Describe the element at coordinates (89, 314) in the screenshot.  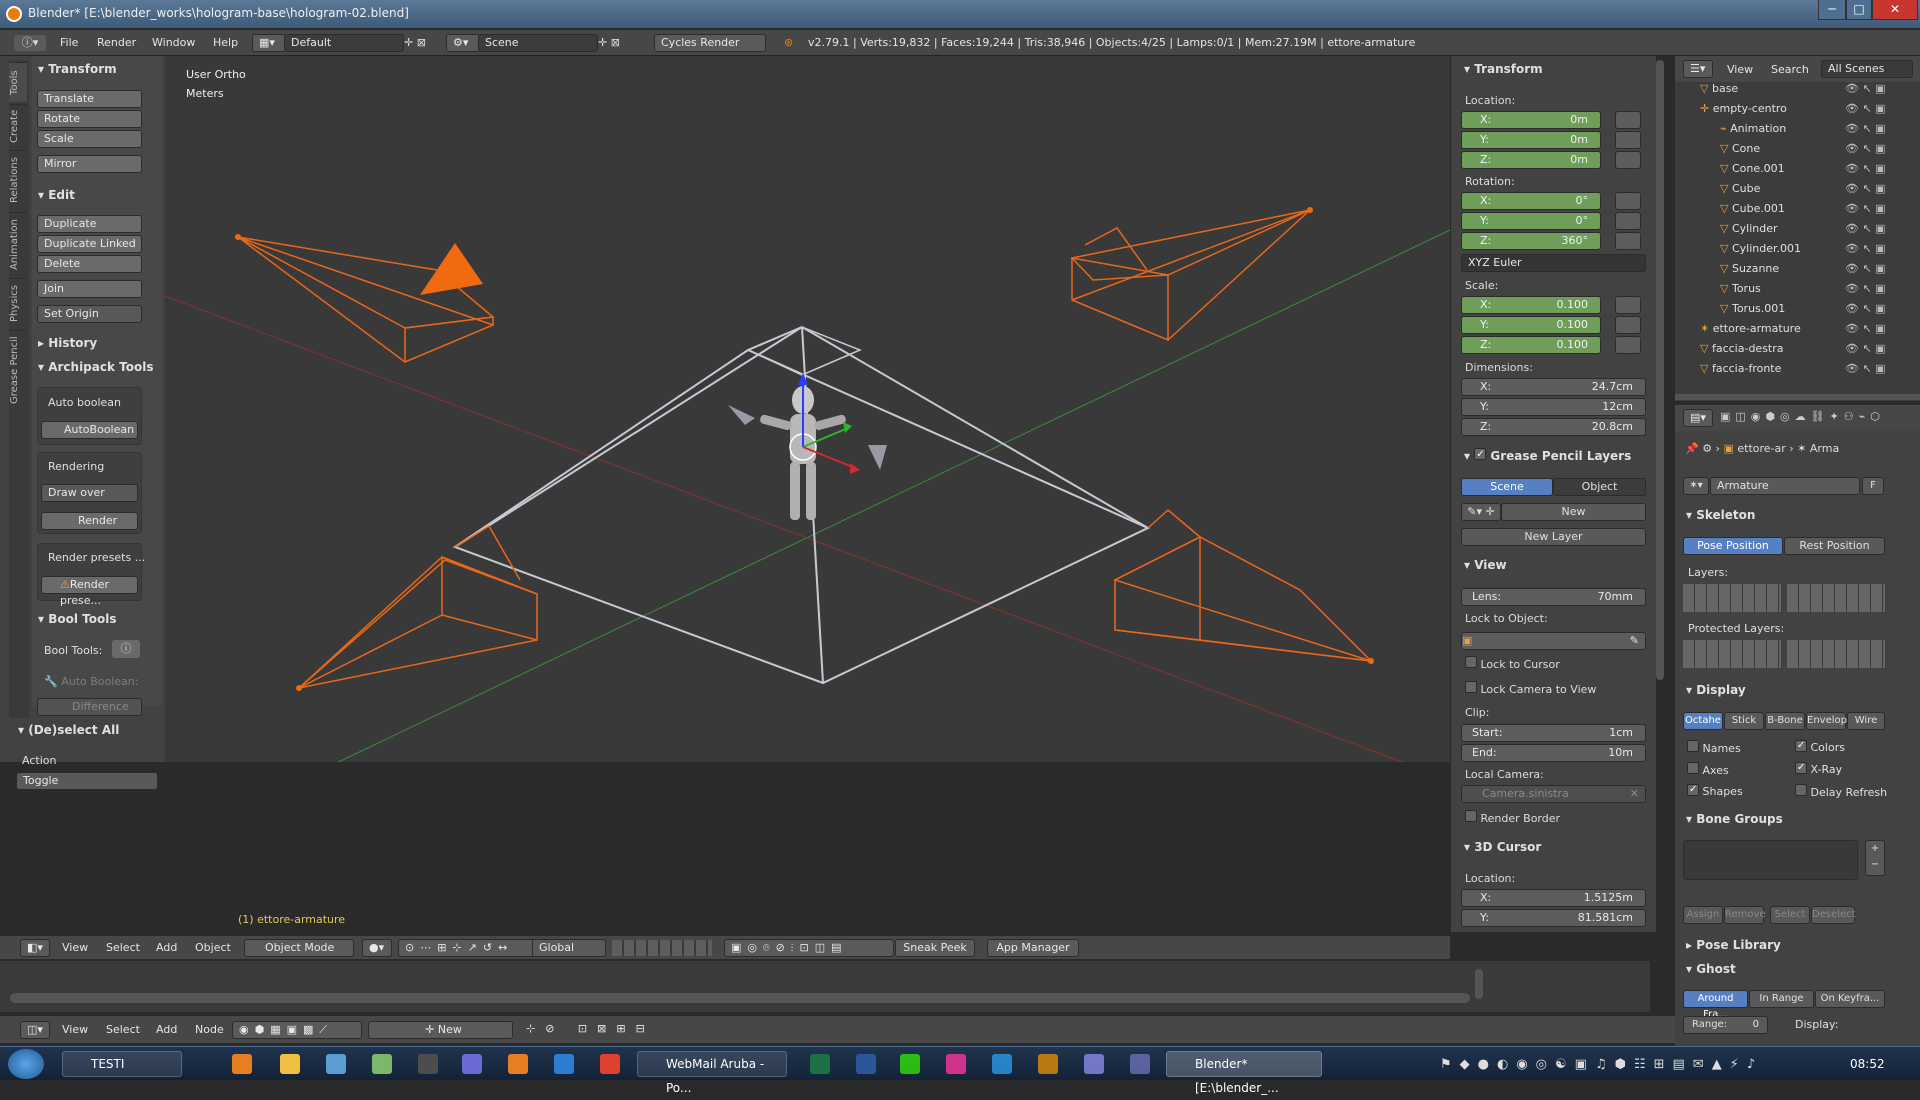
I see `set-origin-select: Set Origin` at that location.